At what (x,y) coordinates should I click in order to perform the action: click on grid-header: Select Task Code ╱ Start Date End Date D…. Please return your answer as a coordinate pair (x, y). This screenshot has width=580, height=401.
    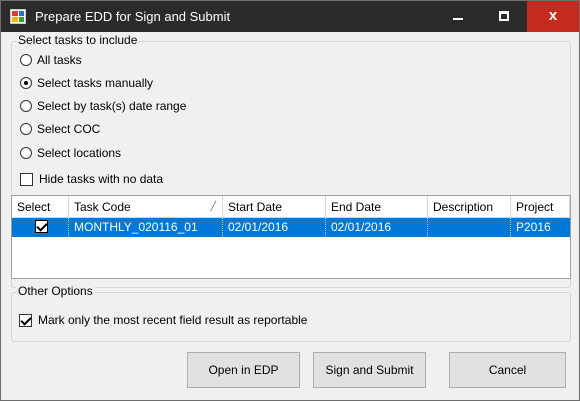
    Looking at the image, I should click on (291, 207).